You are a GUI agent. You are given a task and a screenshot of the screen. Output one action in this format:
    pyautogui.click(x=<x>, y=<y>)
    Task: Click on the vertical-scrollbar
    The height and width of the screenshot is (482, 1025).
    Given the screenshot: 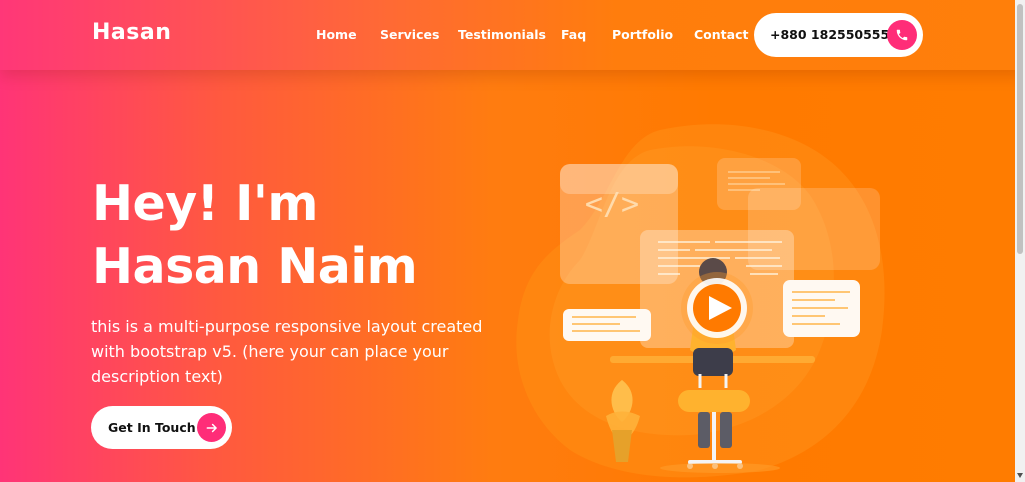 What is the action you would take?
    pyautogui.click(x=1020, y=241)
    